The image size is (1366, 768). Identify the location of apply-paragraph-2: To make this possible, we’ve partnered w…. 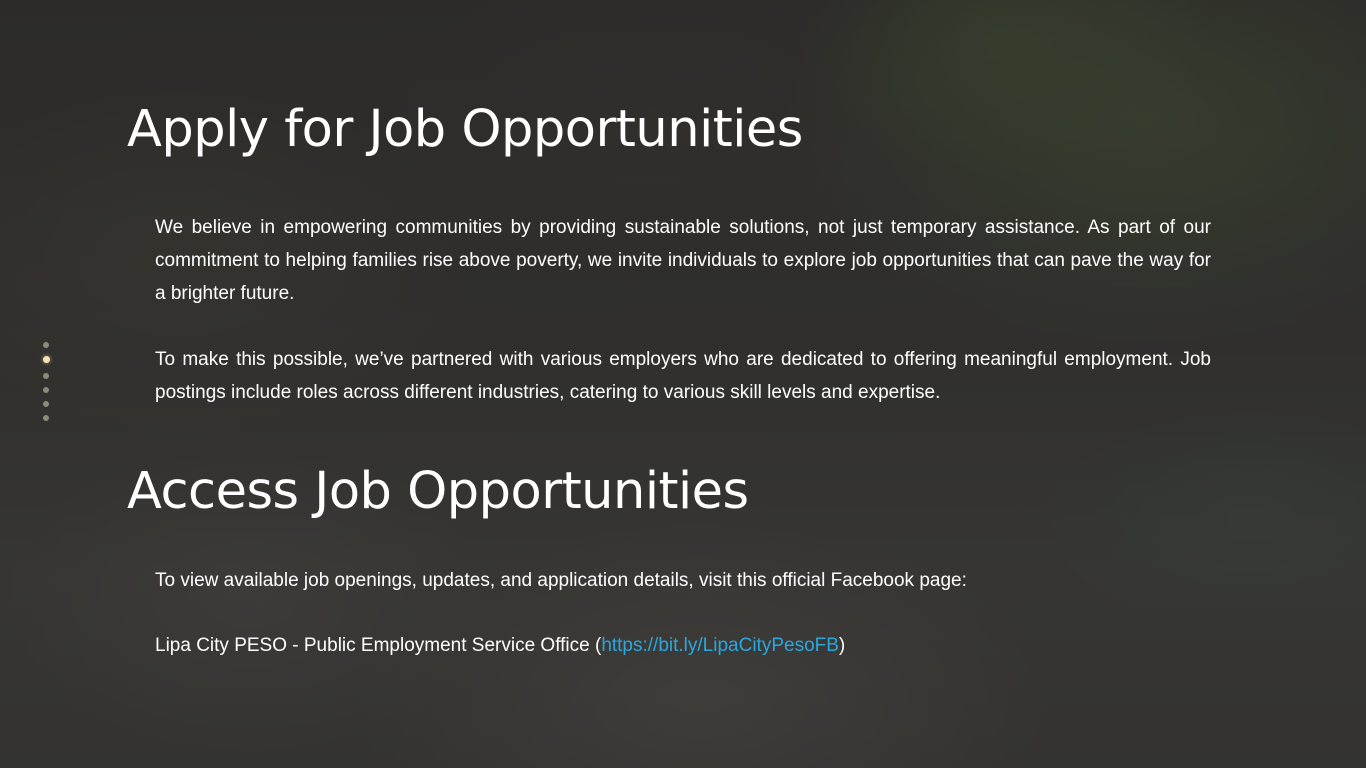
(683, 376).